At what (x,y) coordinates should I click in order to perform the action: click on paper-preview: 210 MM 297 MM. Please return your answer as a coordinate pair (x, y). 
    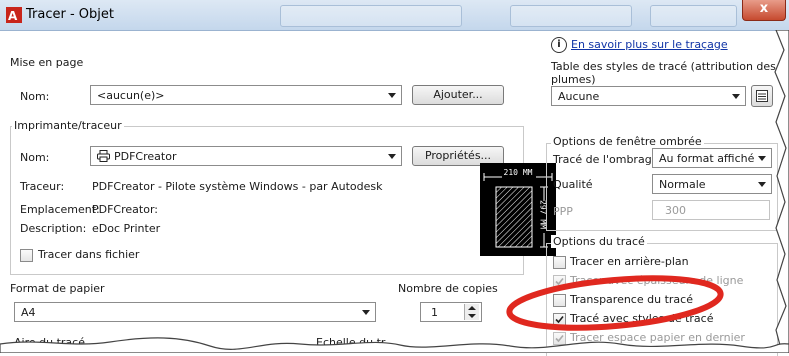
    Looking at the image, I should click on (518, 209).